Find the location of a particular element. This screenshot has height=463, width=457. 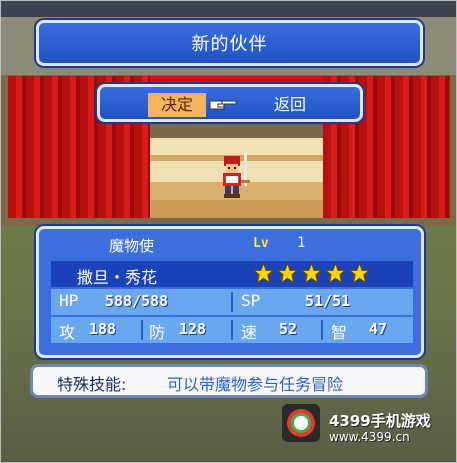

intelligence-label: 智 is located at coordinates (339, 332).